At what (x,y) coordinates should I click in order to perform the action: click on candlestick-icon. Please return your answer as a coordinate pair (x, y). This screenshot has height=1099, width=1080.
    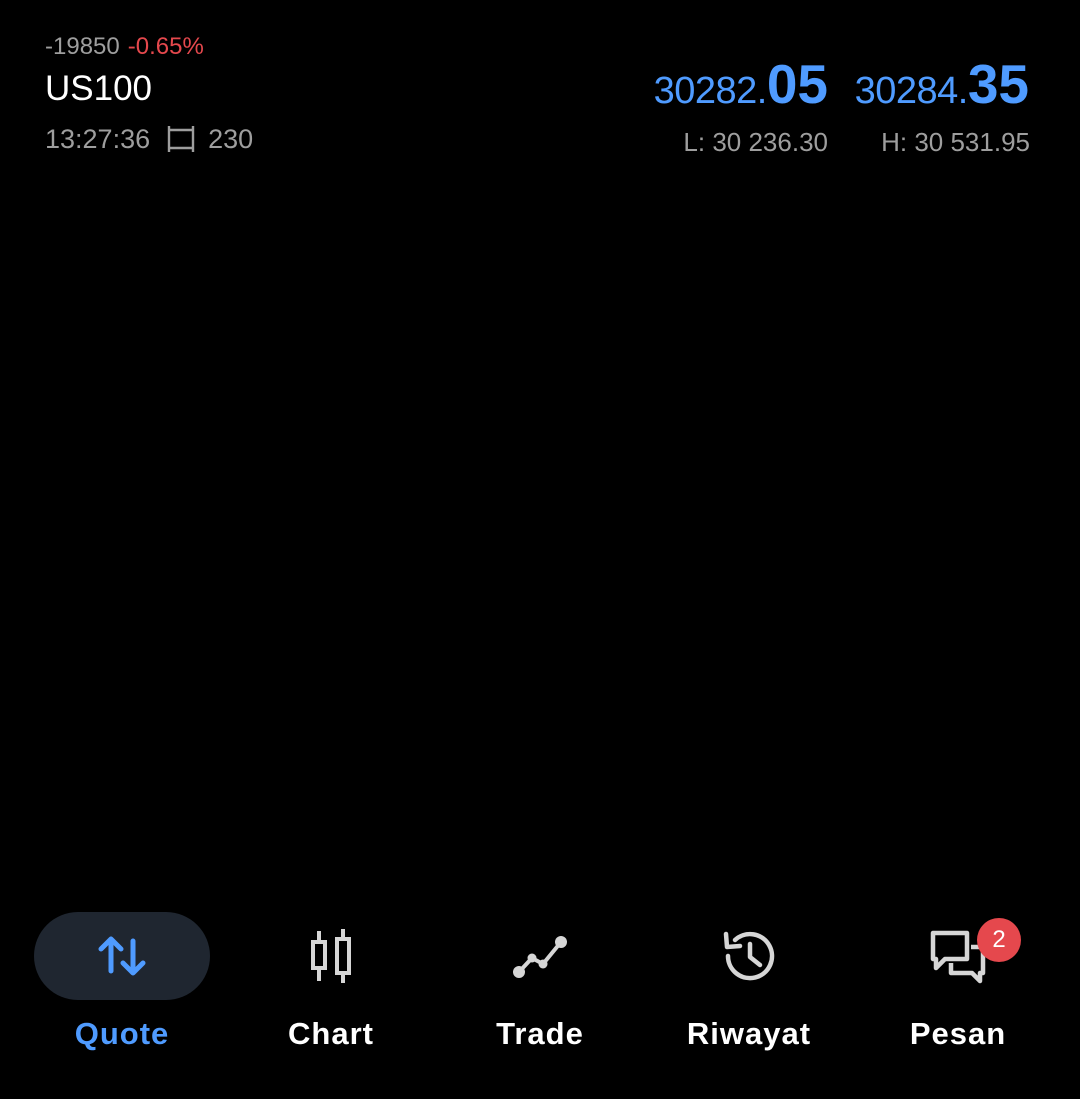
    Looking at the image, I should click on (331, 956).